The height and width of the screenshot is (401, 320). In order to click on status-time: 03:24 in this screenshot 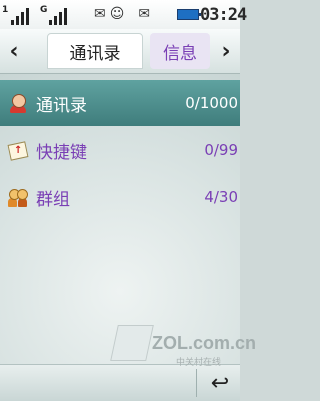, I will do `click(223, 15)`.